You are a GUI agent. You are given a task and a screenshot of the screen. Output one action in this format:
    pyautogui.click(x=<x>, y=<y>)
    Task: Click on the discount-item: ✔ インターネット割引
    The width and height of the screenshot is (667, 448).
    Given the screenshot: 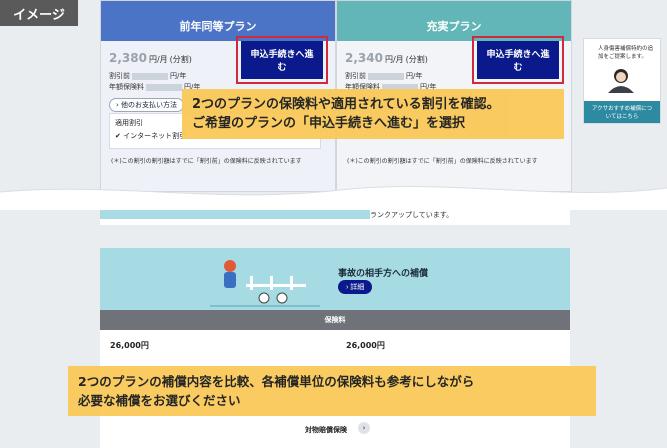 What is the action you would take?
    pyautogui.click(x=151, y=136)
    